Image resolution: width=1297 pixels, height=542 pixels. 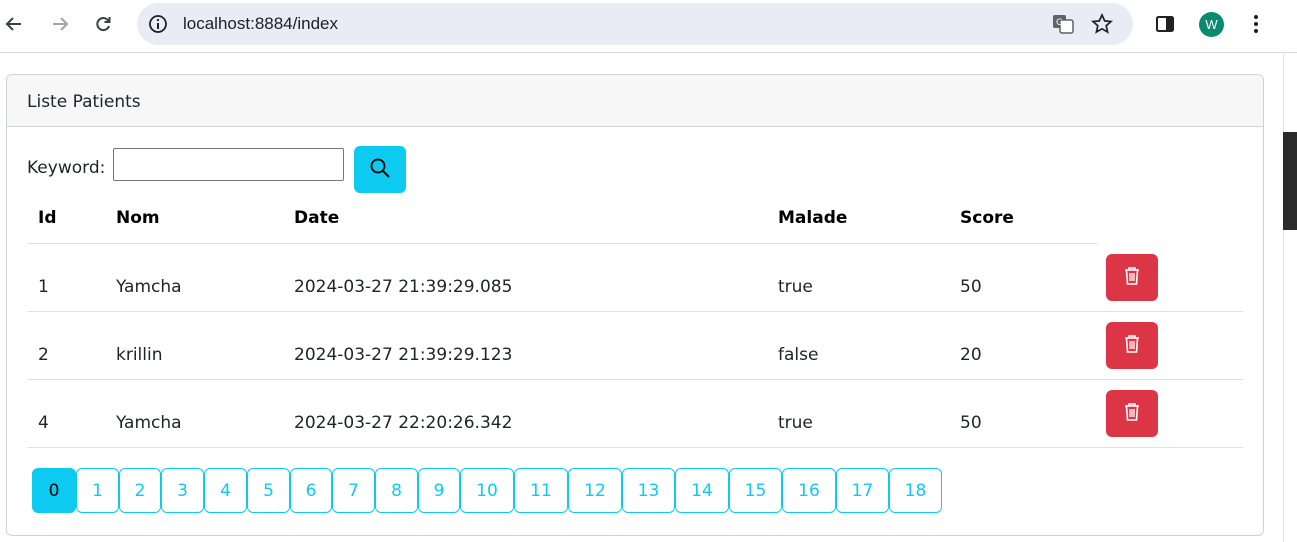 I want to click on page-button-14: 14, so click(x=702, y=490).